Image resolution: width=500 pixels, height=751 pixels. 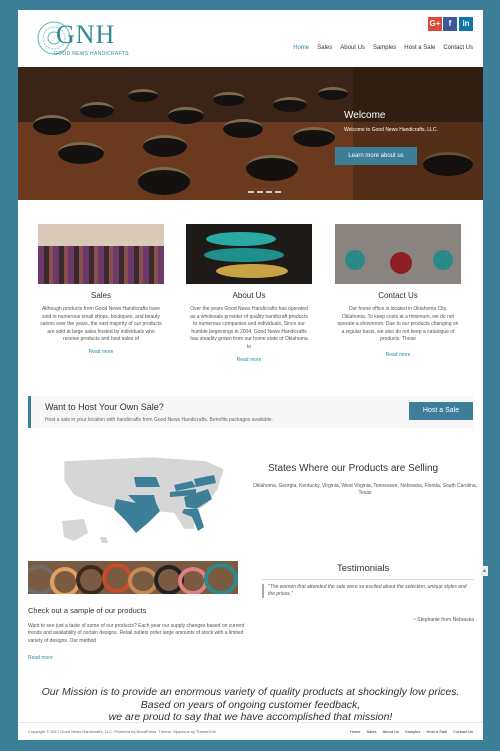 What do you see at coordinates (91, 54) in the screenshot?
I see `logo-tagline: GOOD NEWS HANDICRAFTS` at bounding box center [91, 54].